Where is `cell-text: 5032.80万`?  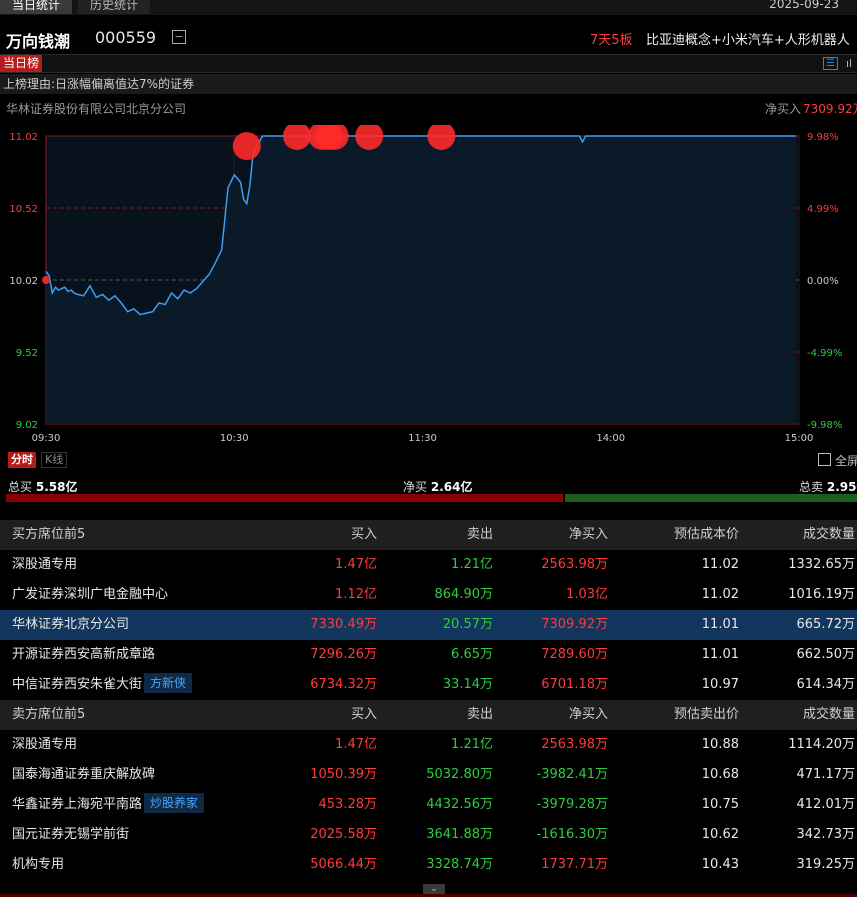
cell-text: 5032.80万 is located at coordinates (459, 774).